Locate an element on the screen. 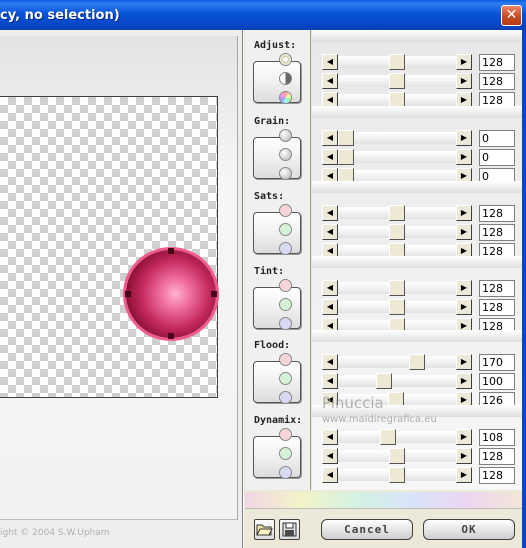 Image resolution: width=526 pixels, height=548 pixels. save-button is located at coordinates (289, 529).